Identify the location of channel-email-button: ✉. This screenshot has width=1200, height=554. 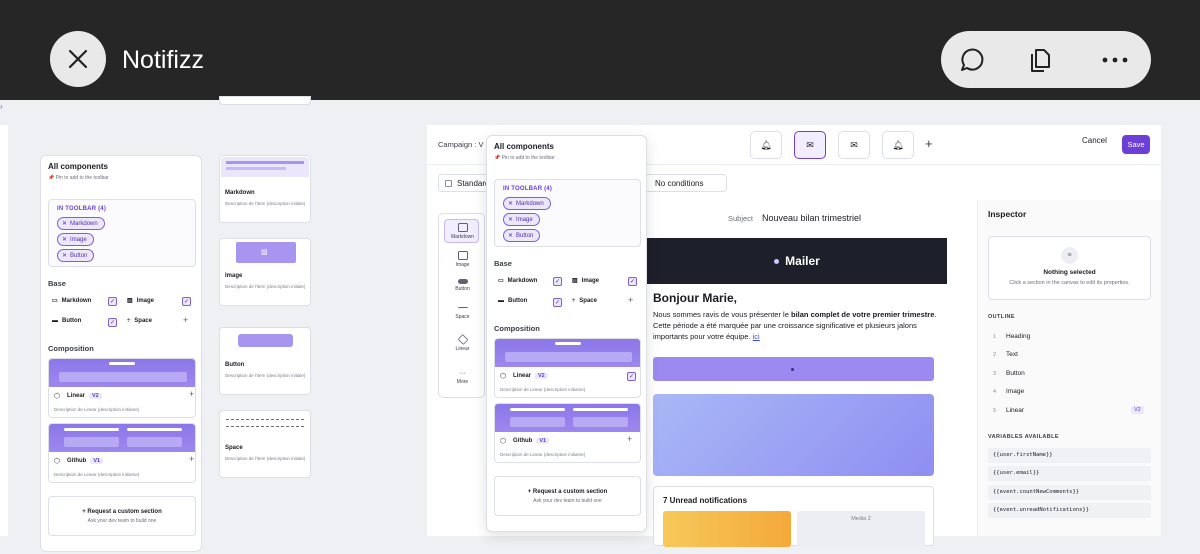
(810, 145).